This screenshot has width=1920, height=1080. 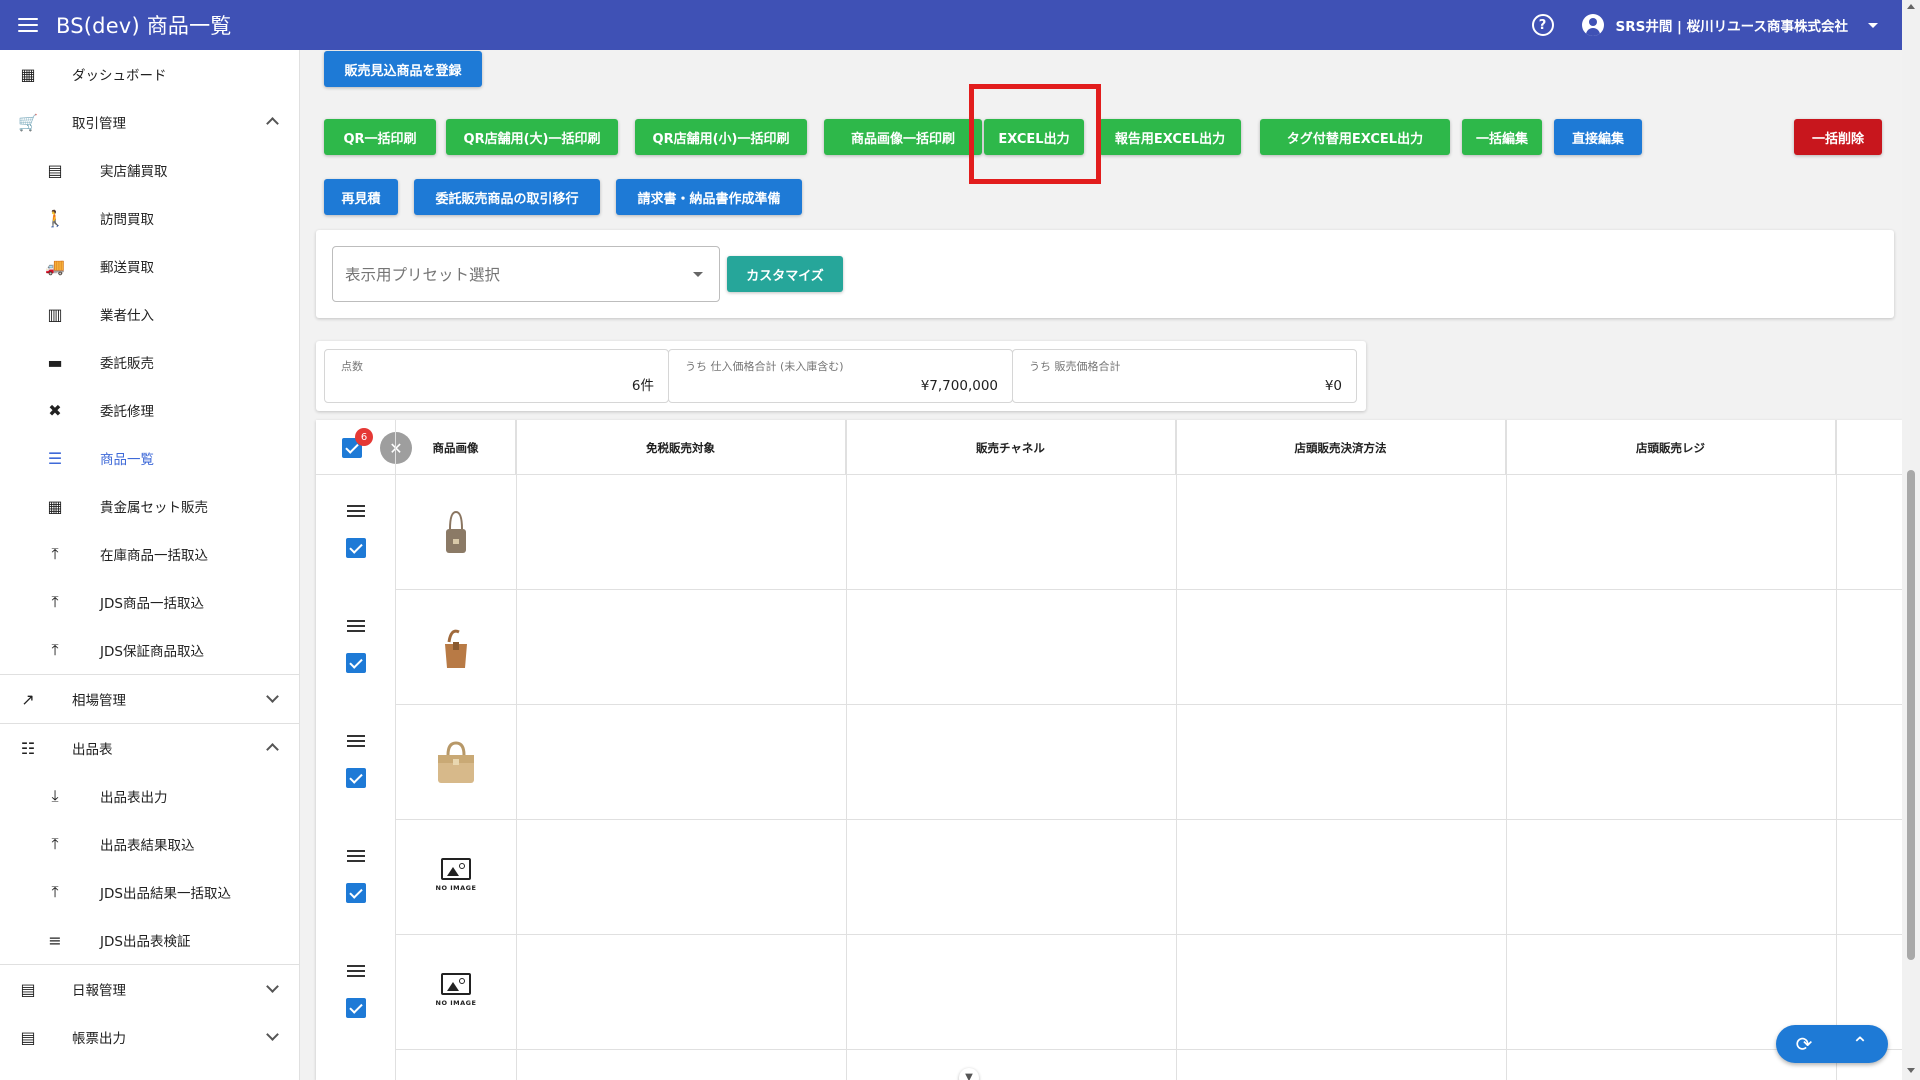 I want to click on customize-button: カスタマイズ, so click(x=785, y=274).